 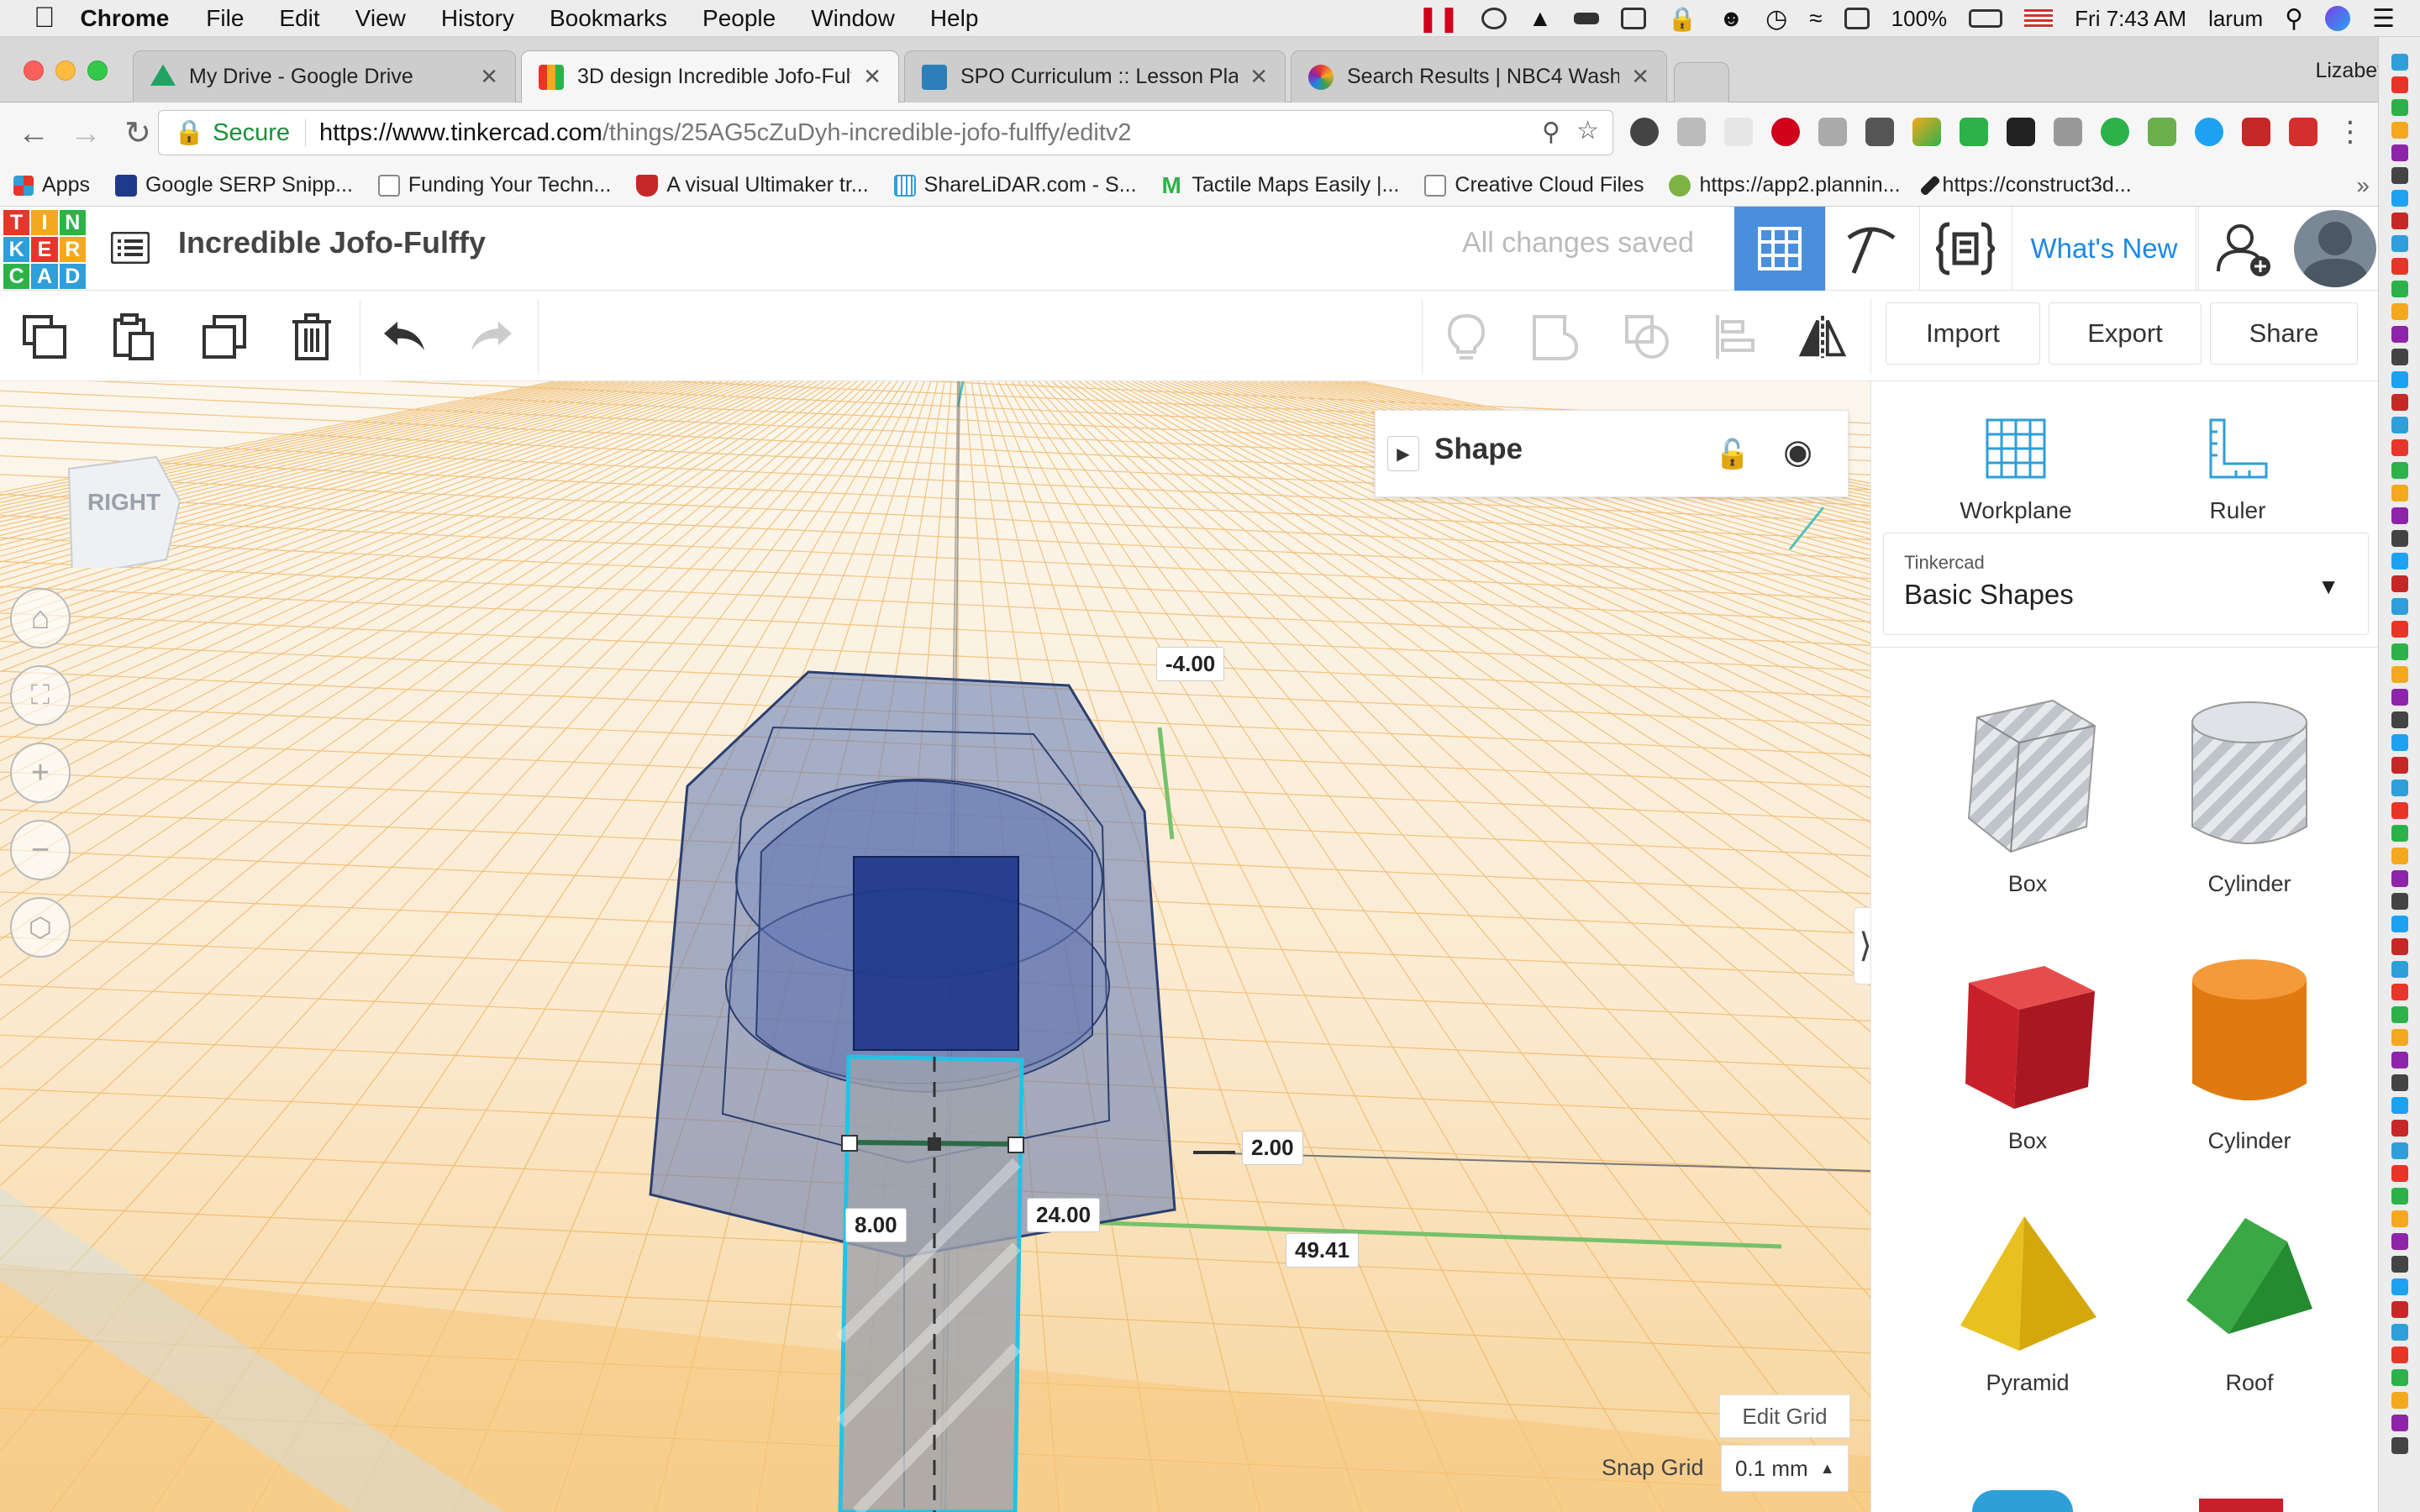 What do you see at coordinates (1191, 664) in the screenshot?
I see `dimension-height-offset: -4.00` at bounding box center [1191, 664].